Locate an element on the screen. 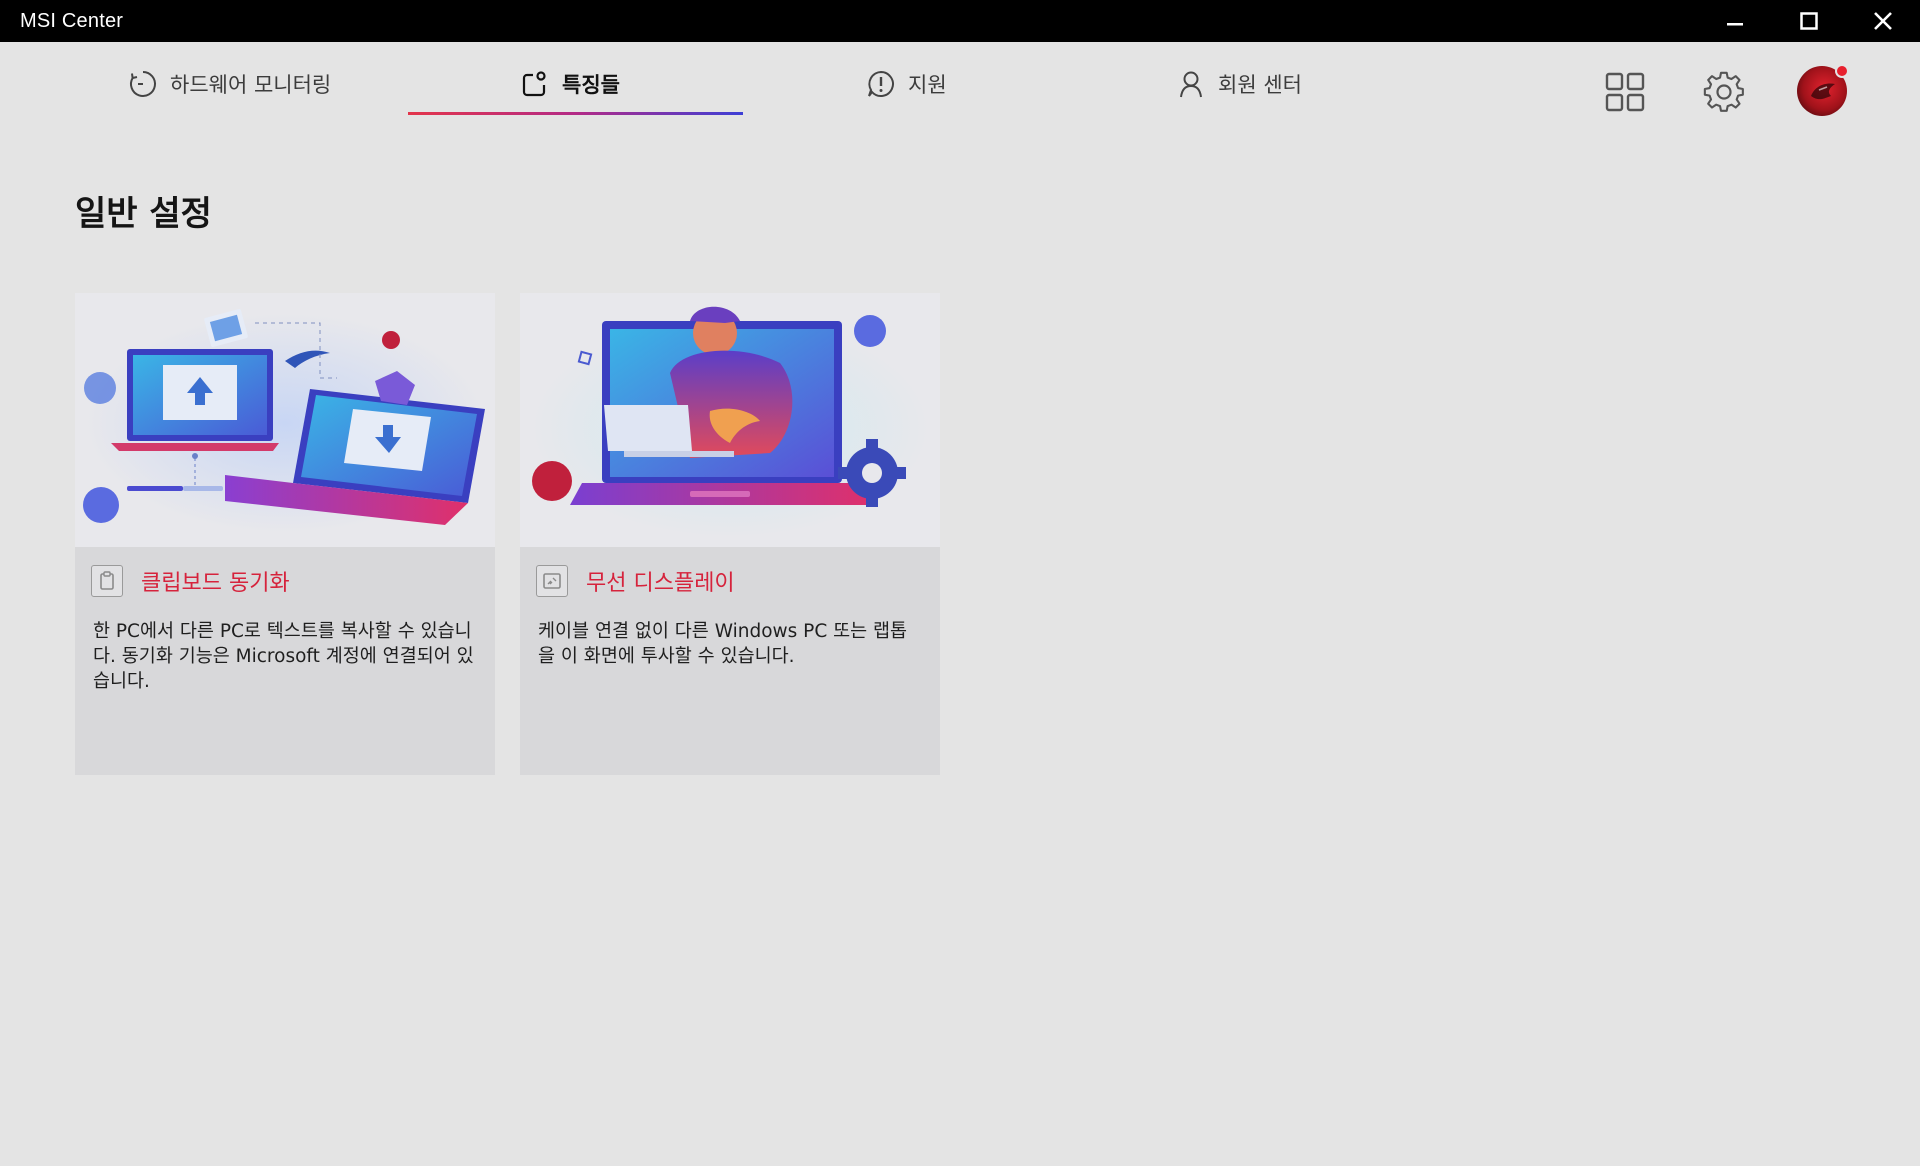 This screenshot has height=1166, width=1920. gauge-icon is located at coordinates (143, 84).